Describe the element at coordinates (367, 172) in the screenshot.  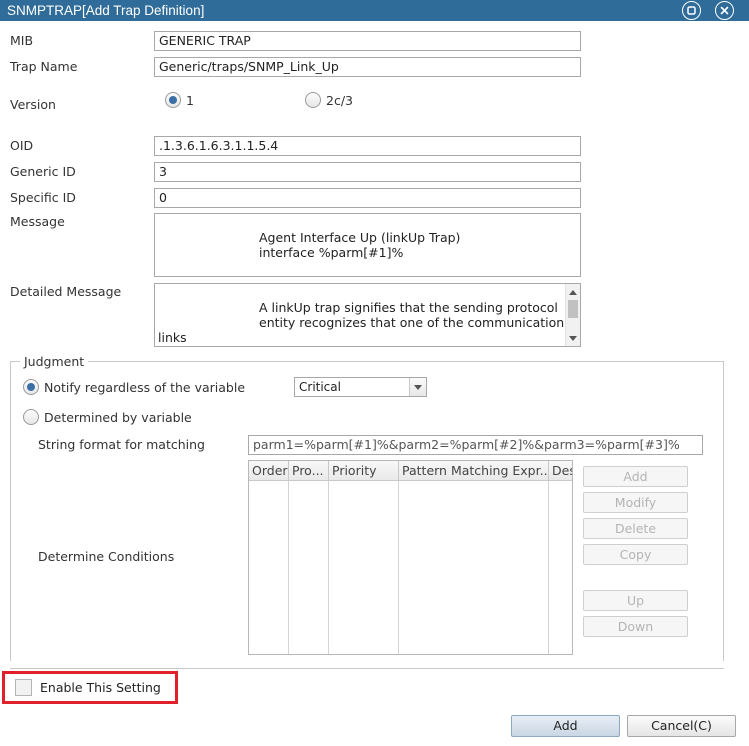
I see `generic-id-field: 3` at that location.